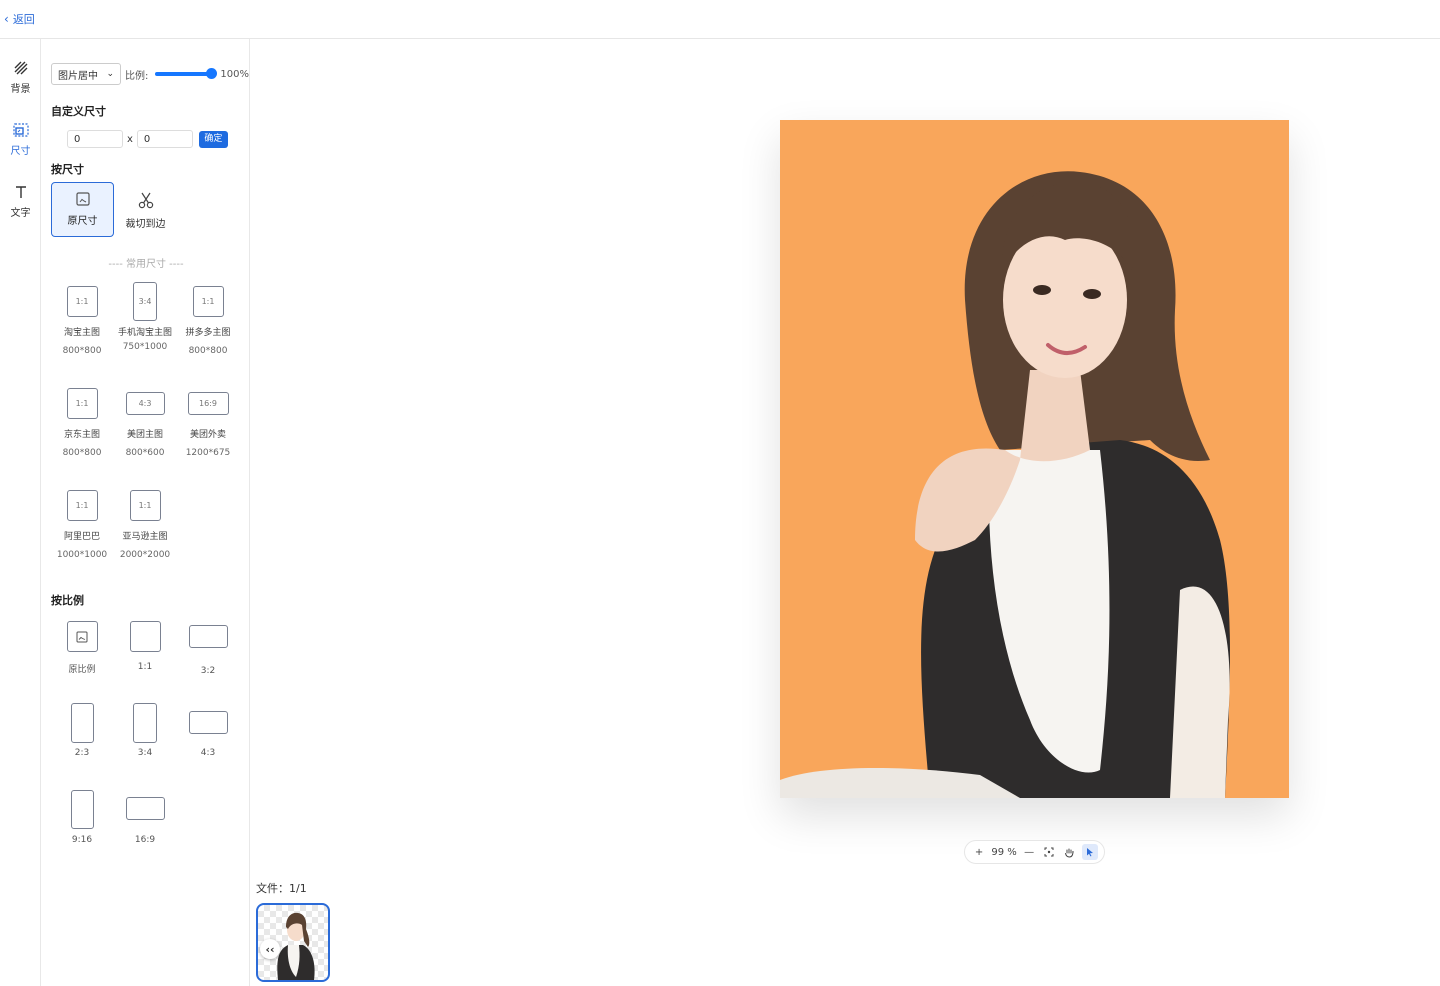  What do you see at coordinates (1070, 852) in the screenshot?
I see `hand-pan-icon` at bounding box center [1070, 852].